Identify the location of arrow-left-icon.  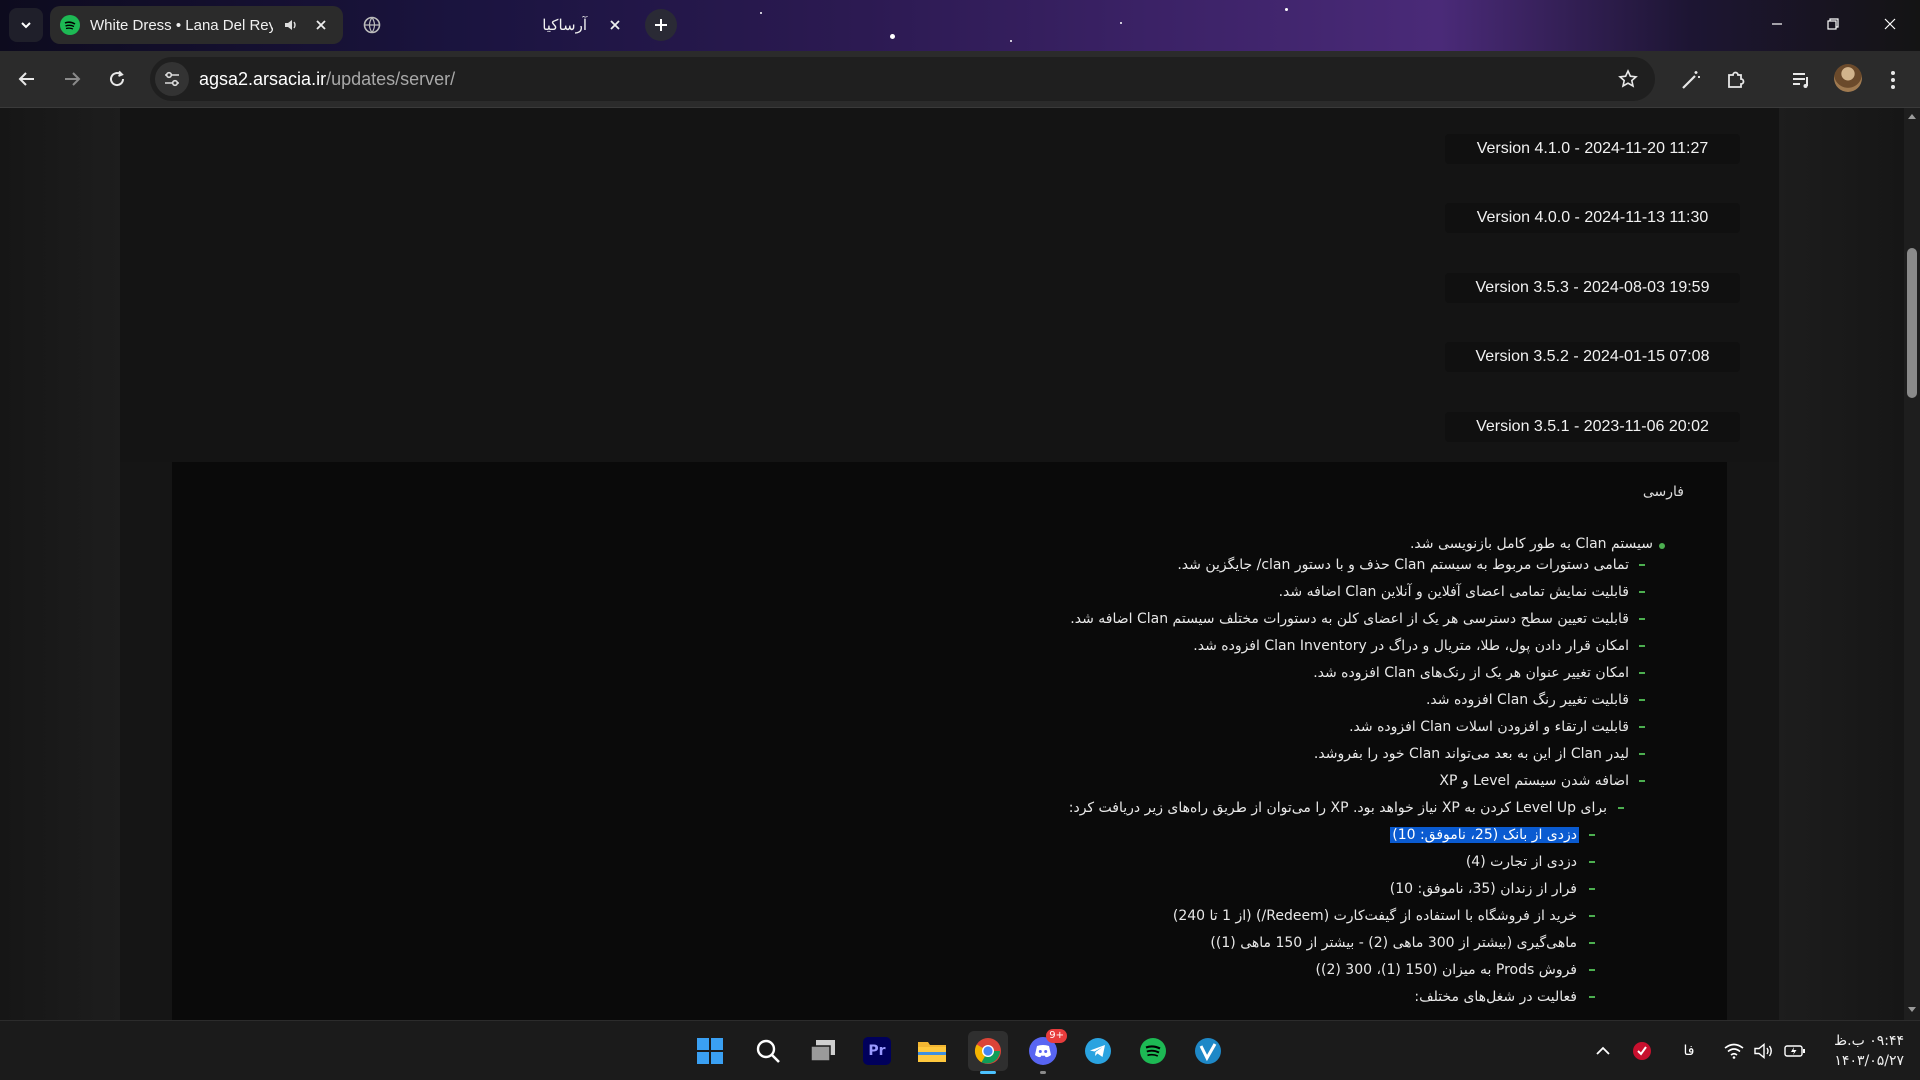
(26, 79).